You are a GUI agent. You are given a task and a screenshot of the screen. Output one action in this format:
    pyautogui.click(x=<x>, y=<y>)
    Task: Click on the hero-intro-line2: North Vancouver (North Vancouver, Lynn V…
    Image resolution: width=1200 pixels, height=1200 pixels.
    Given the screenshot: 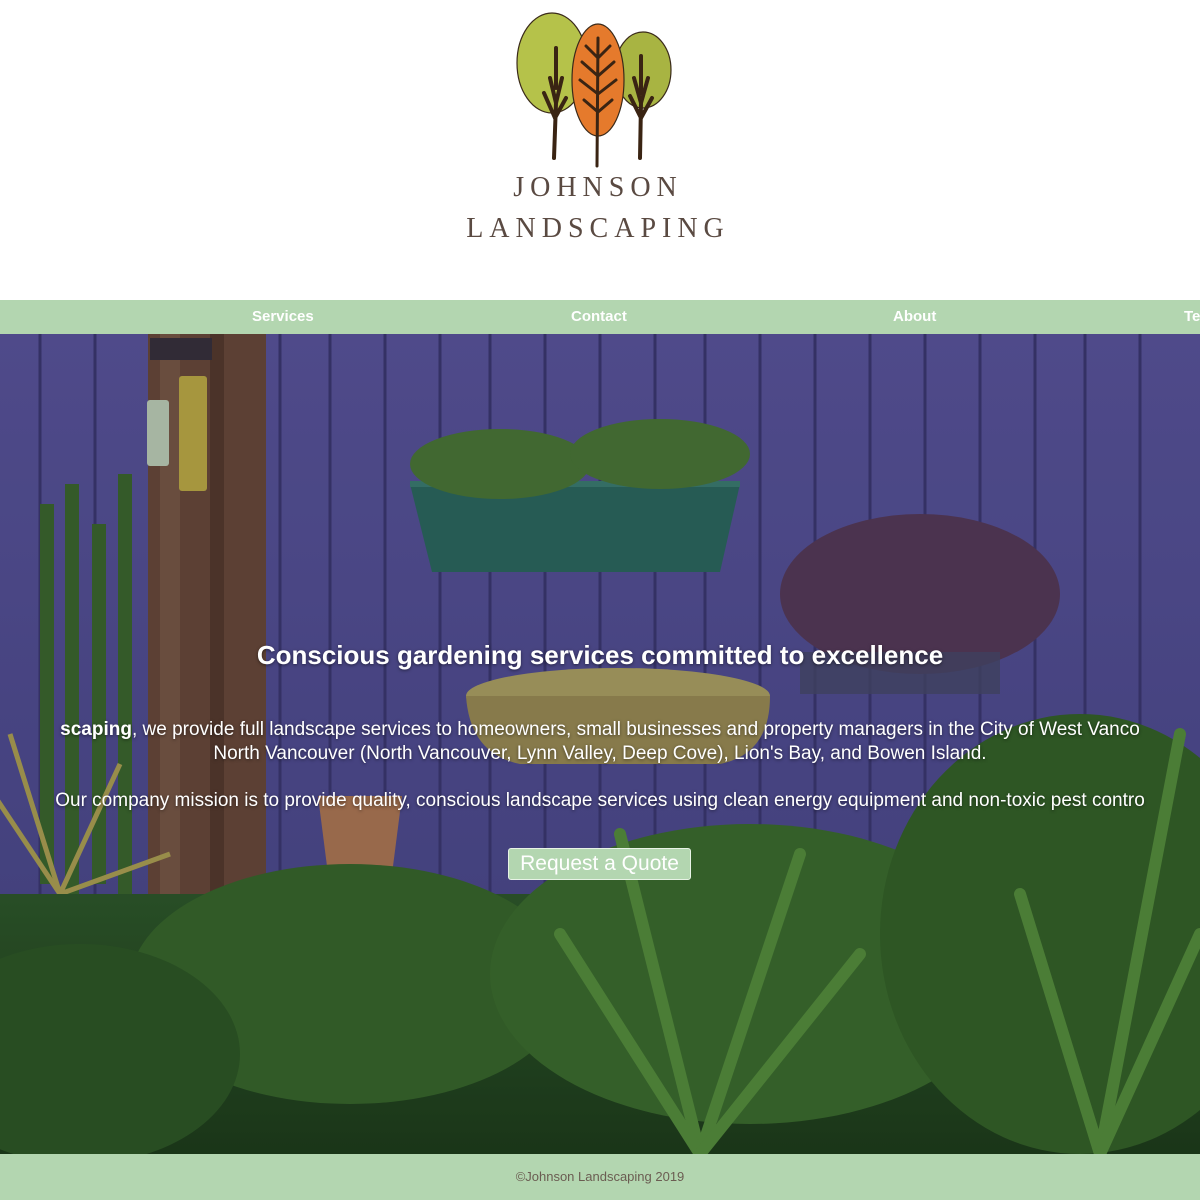 What is the action you would take?
    pyautogui.click(x=600, y=753)
    